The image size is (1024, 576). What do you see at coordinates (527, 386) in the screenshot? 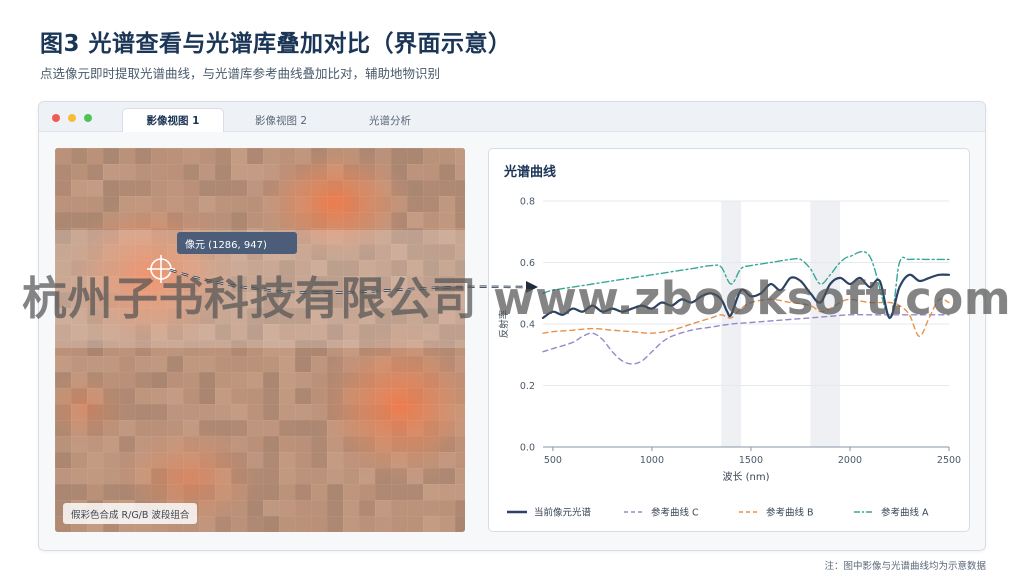
I see `y-tick-label: 0.2` at bounding box center [527, 386].